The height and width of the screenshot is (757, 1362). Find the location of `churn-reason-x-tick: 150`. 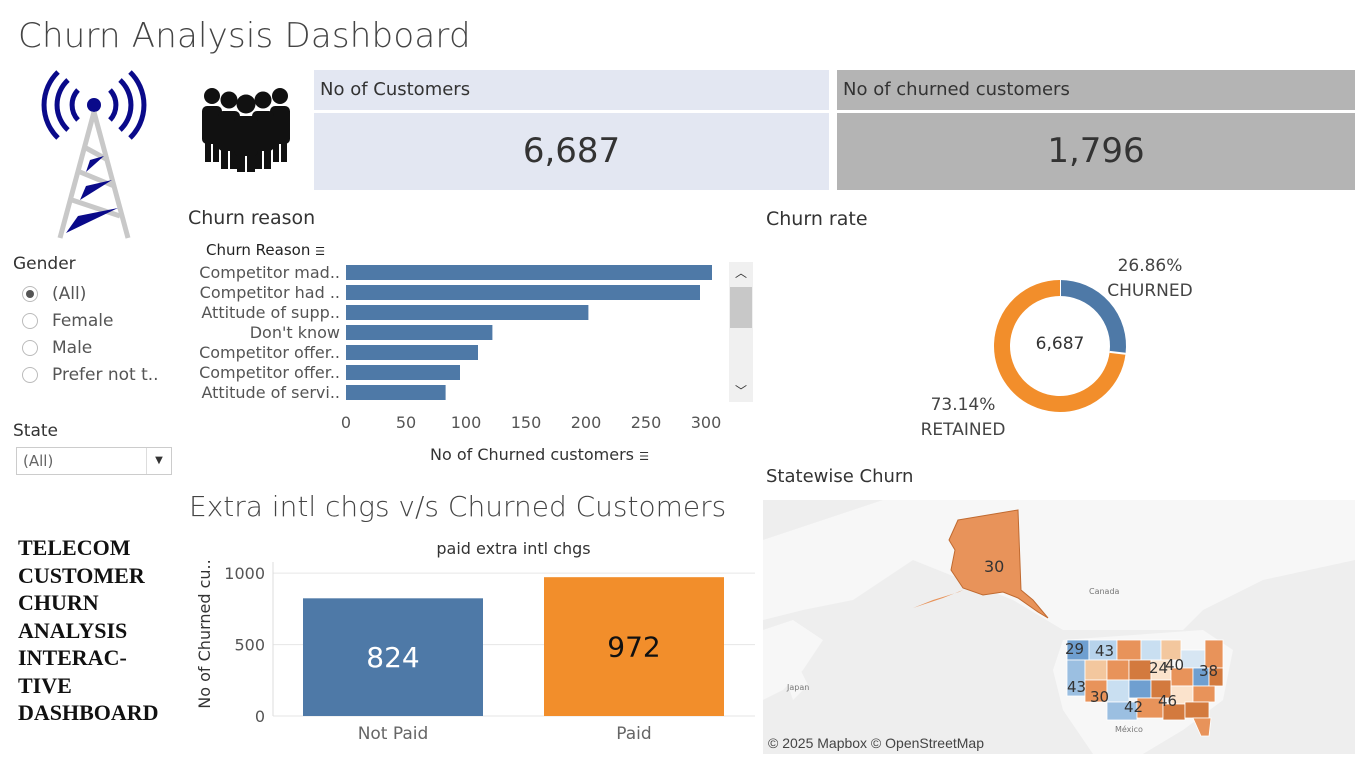

churn-reason-x-tick: 150 is located at coordinates (526, 422).